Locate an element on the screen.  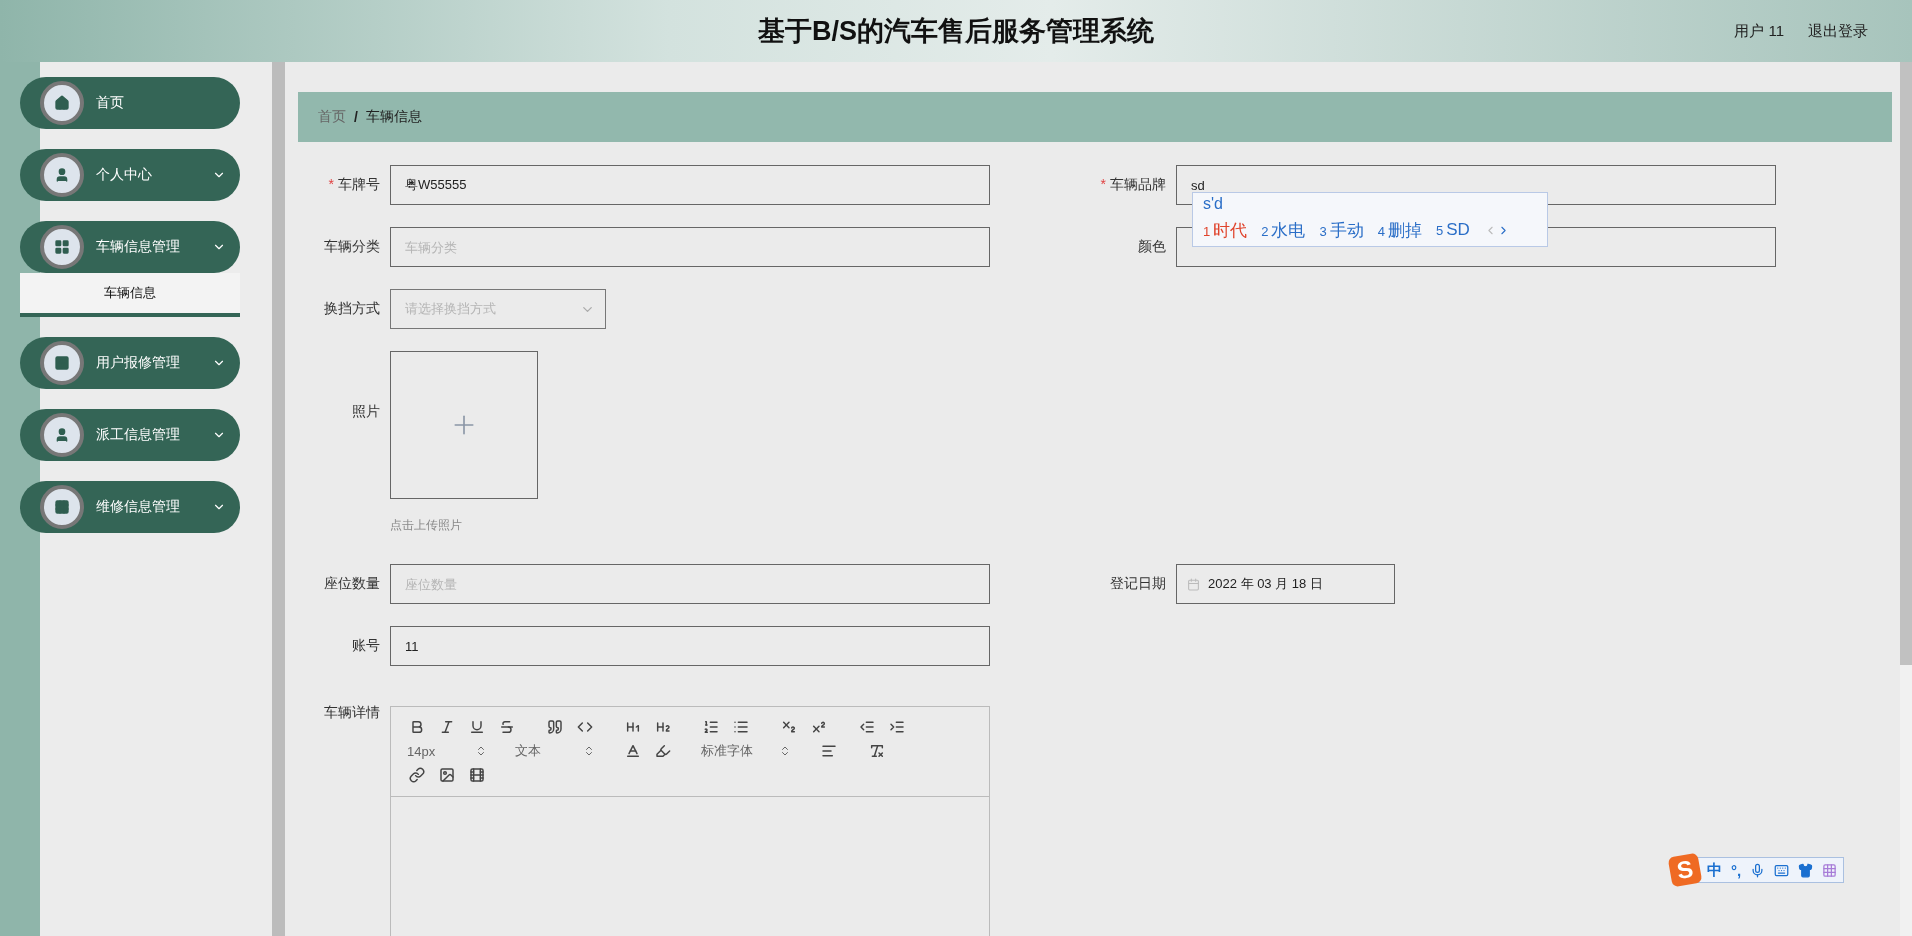
subscript-icon is located at coordinates (789, 727).